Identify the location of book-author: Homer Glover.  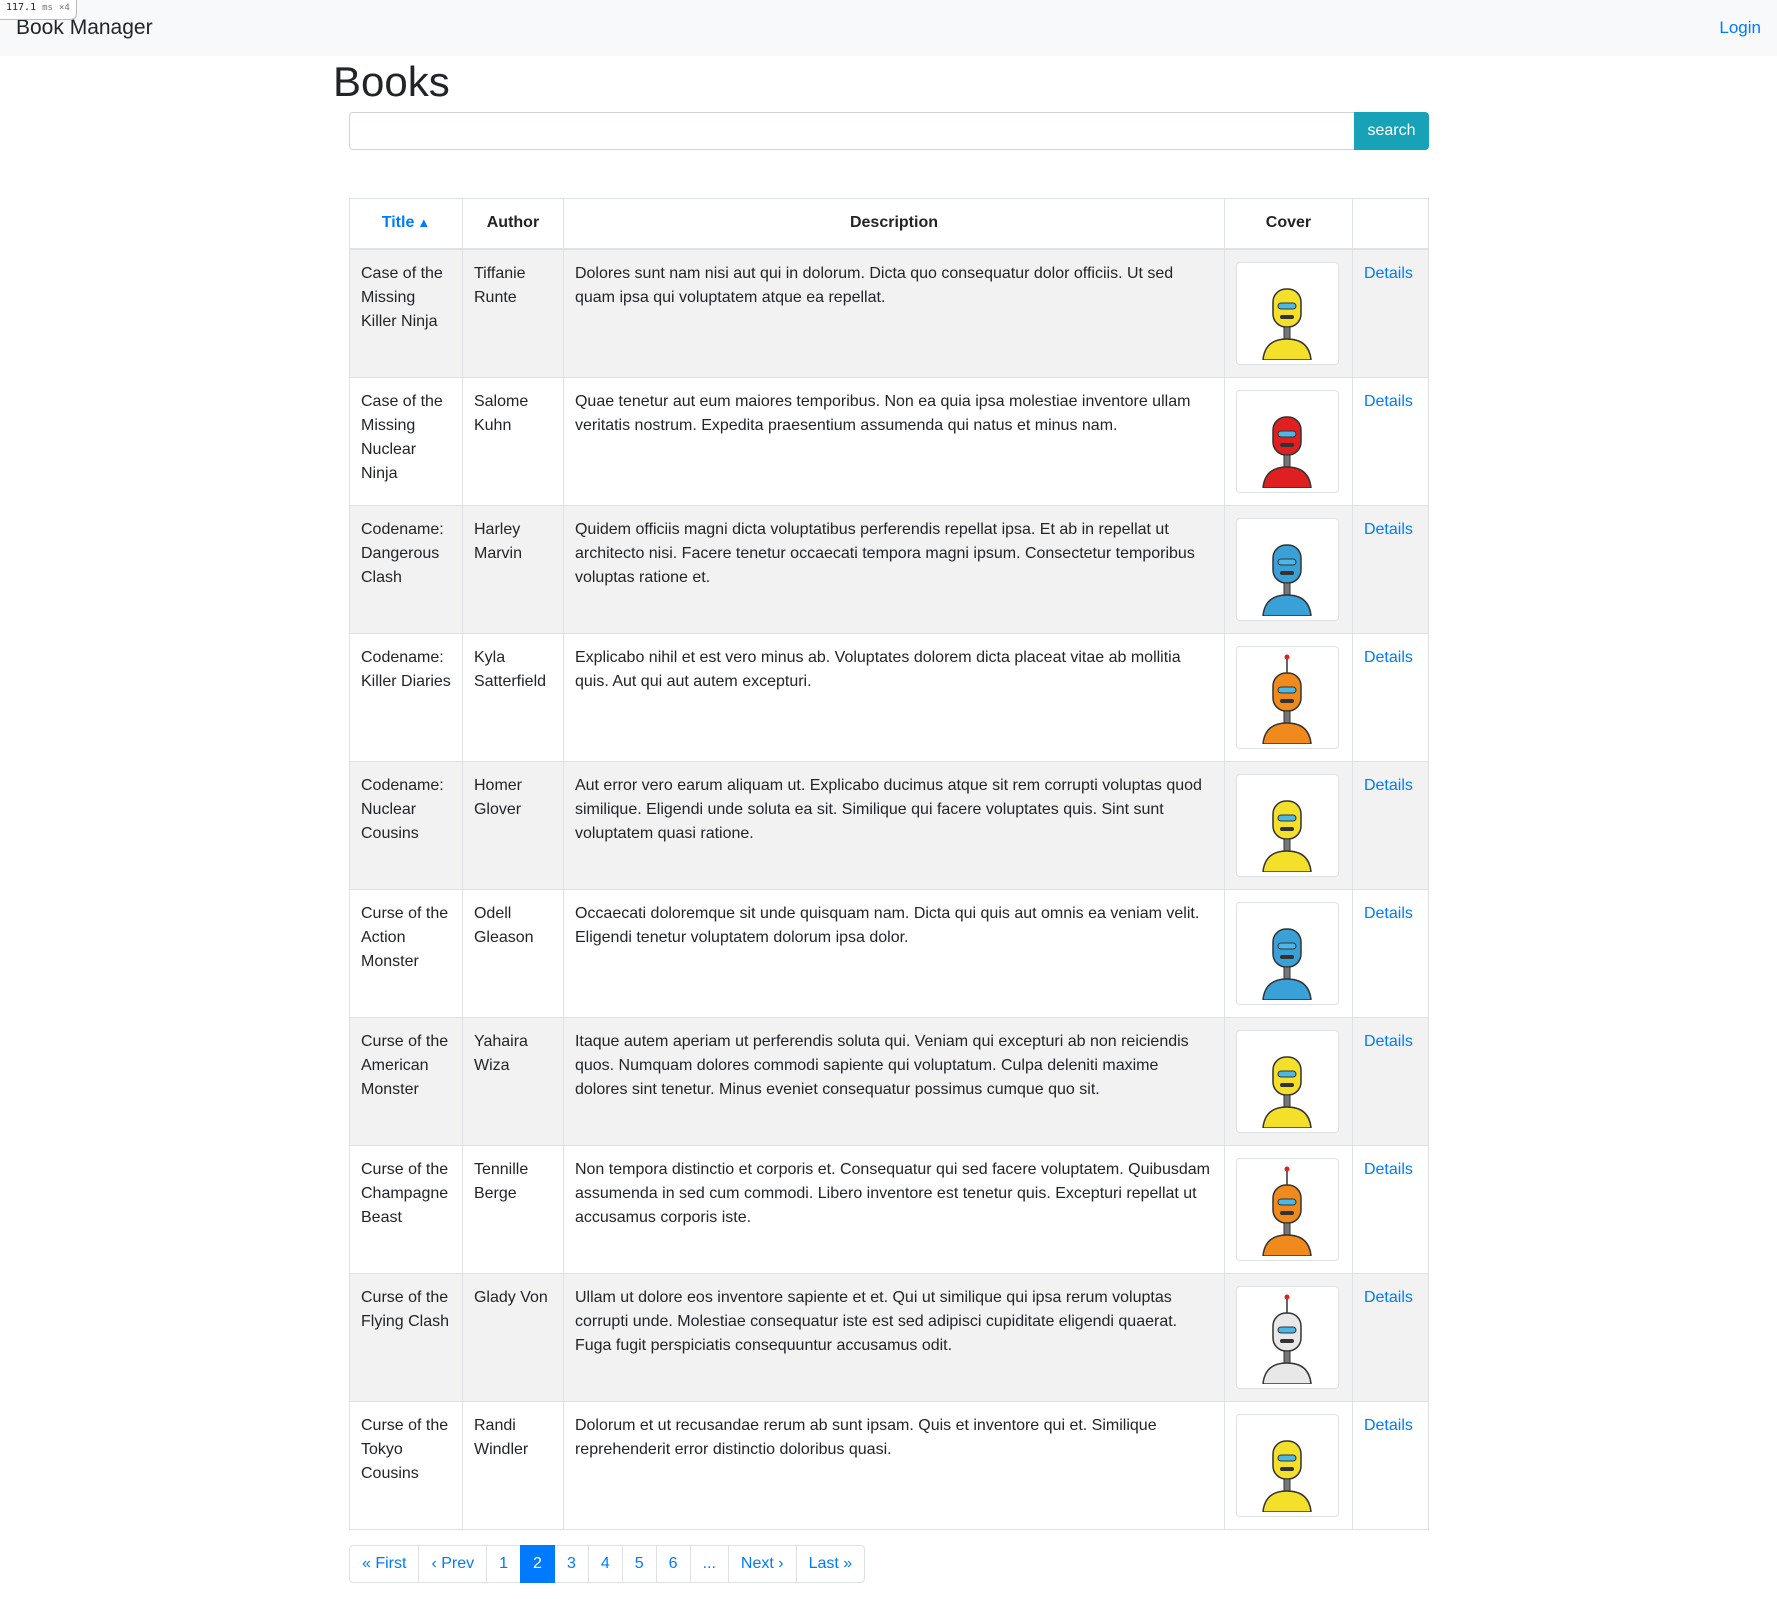
(512, 825).